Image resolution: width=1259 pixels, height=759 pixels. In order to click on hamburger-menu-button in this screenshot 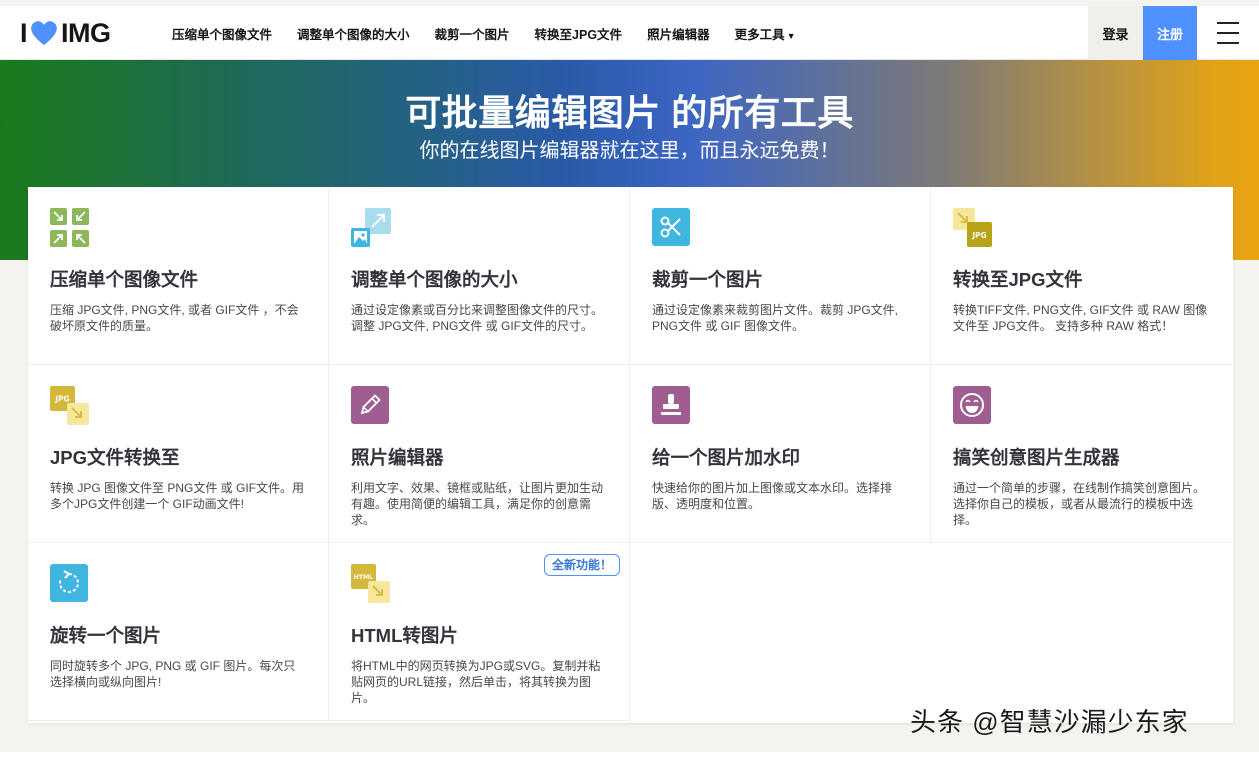, I will do `click(1228, 33)`.